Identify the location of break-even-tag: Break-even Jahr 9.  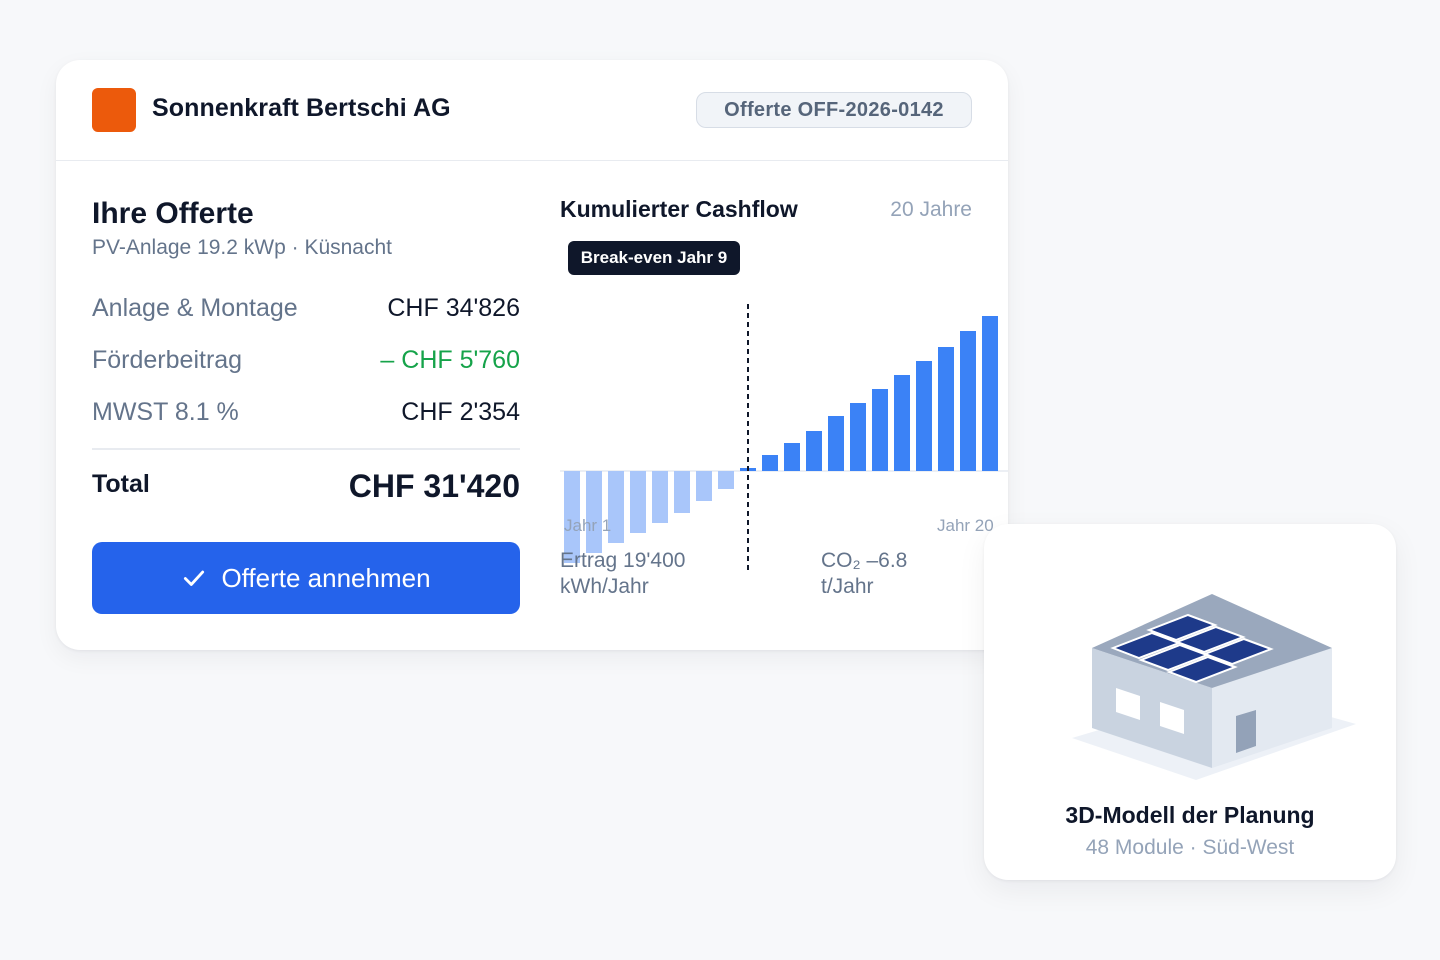
(654, 258).